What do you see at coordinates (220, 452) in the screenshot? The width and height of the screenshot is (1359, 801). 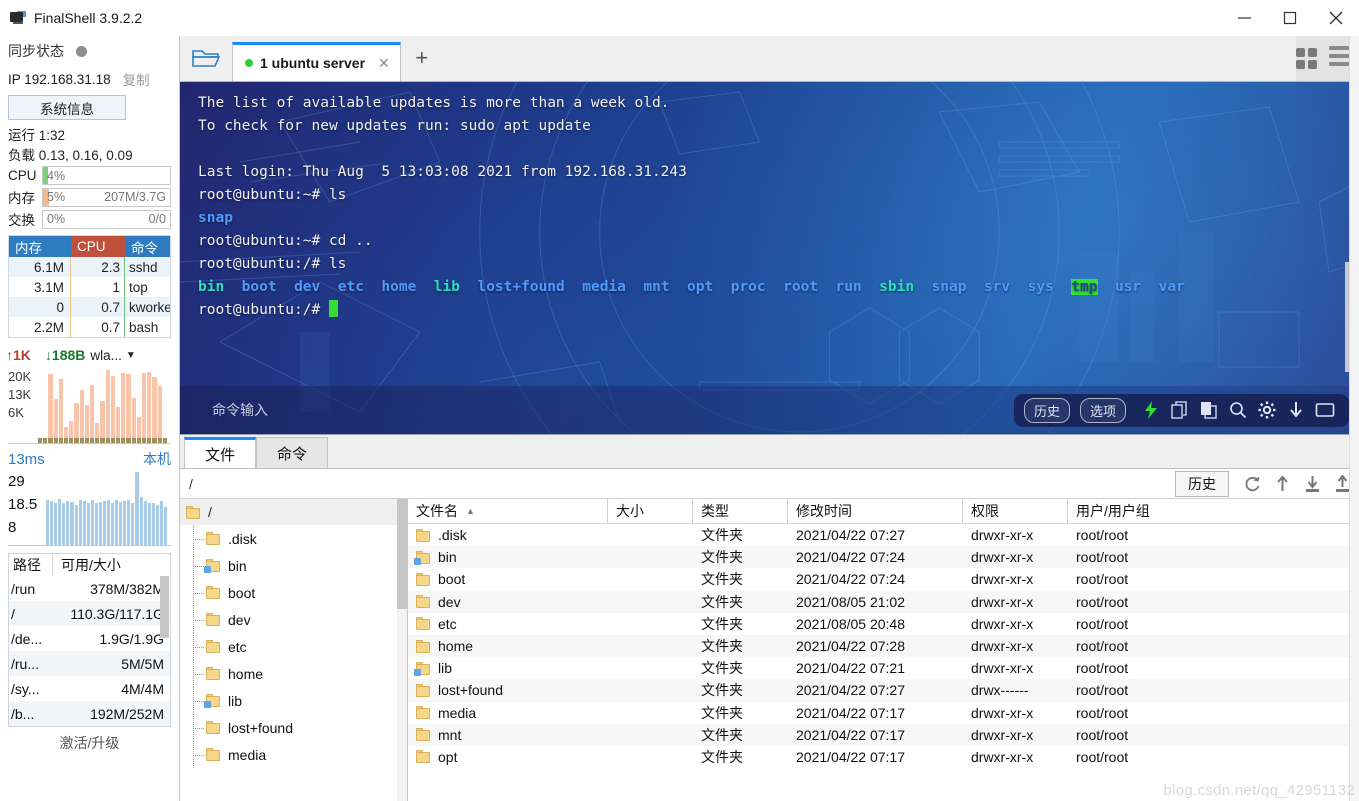 I see `tab-files: 文件` at bounding box center [220, 452].